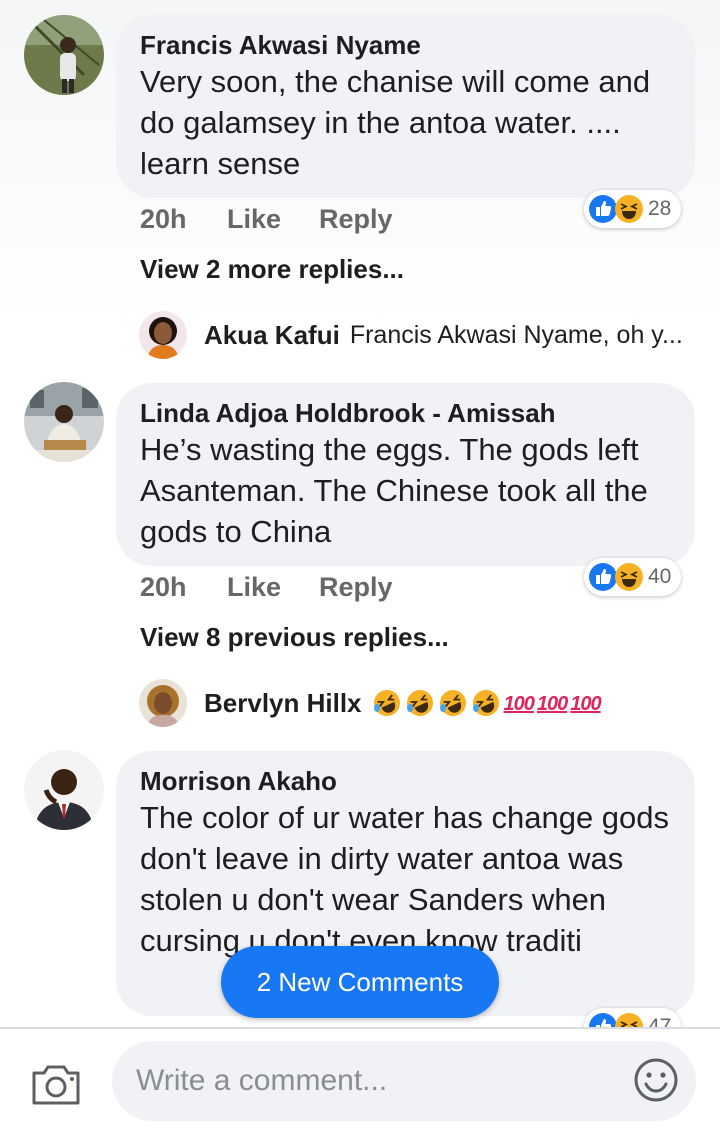 The image size is (720, 1131). What do you see at coordinates (283, 703) in the screenshot?
I see `reply-author: Bervlyn Hillx` at bounding box center [283, 703].